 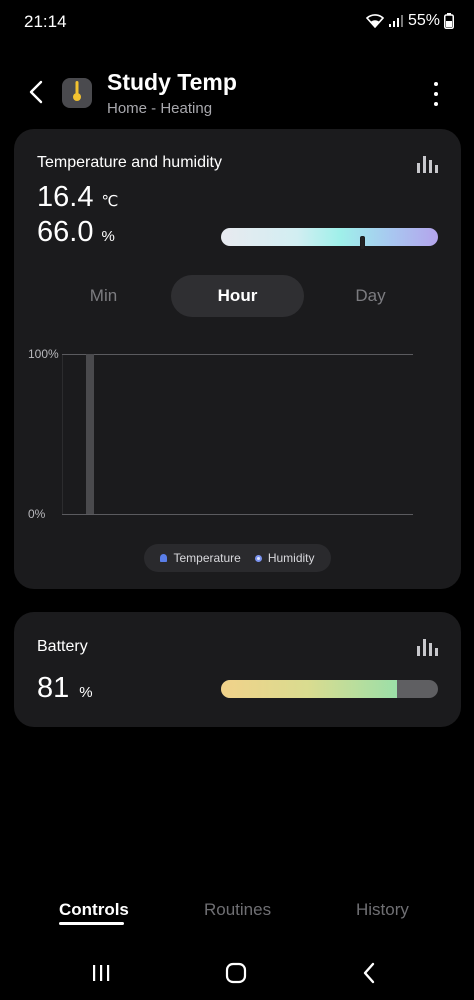 I want to click on humidity-unit: %, so click(x=108, y=236).